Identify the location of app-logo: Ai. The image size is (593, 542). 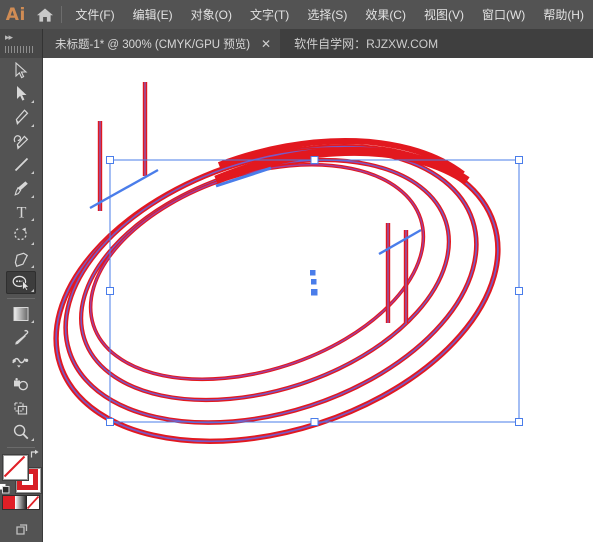
(15, 14).